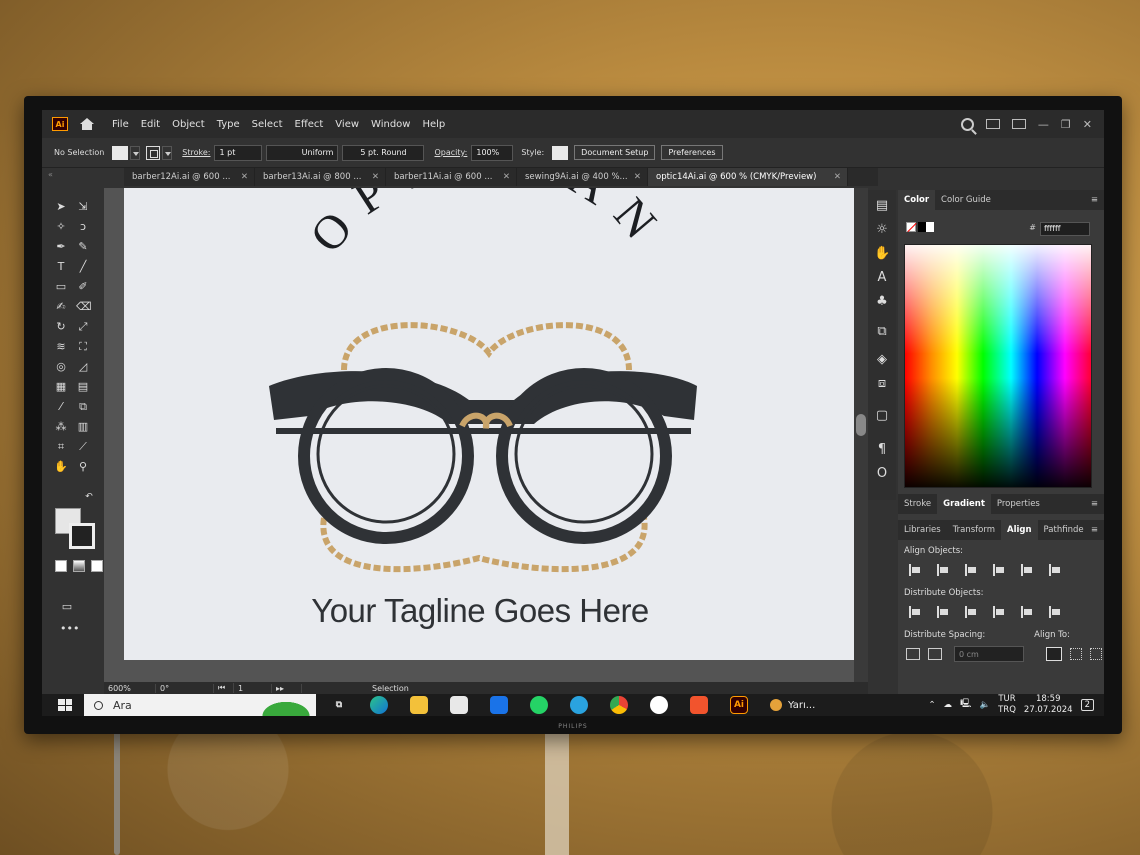 This screenshot has height=855, width=1140. I want to click on eyedropper-icon: ⁄, so click(61, 407).